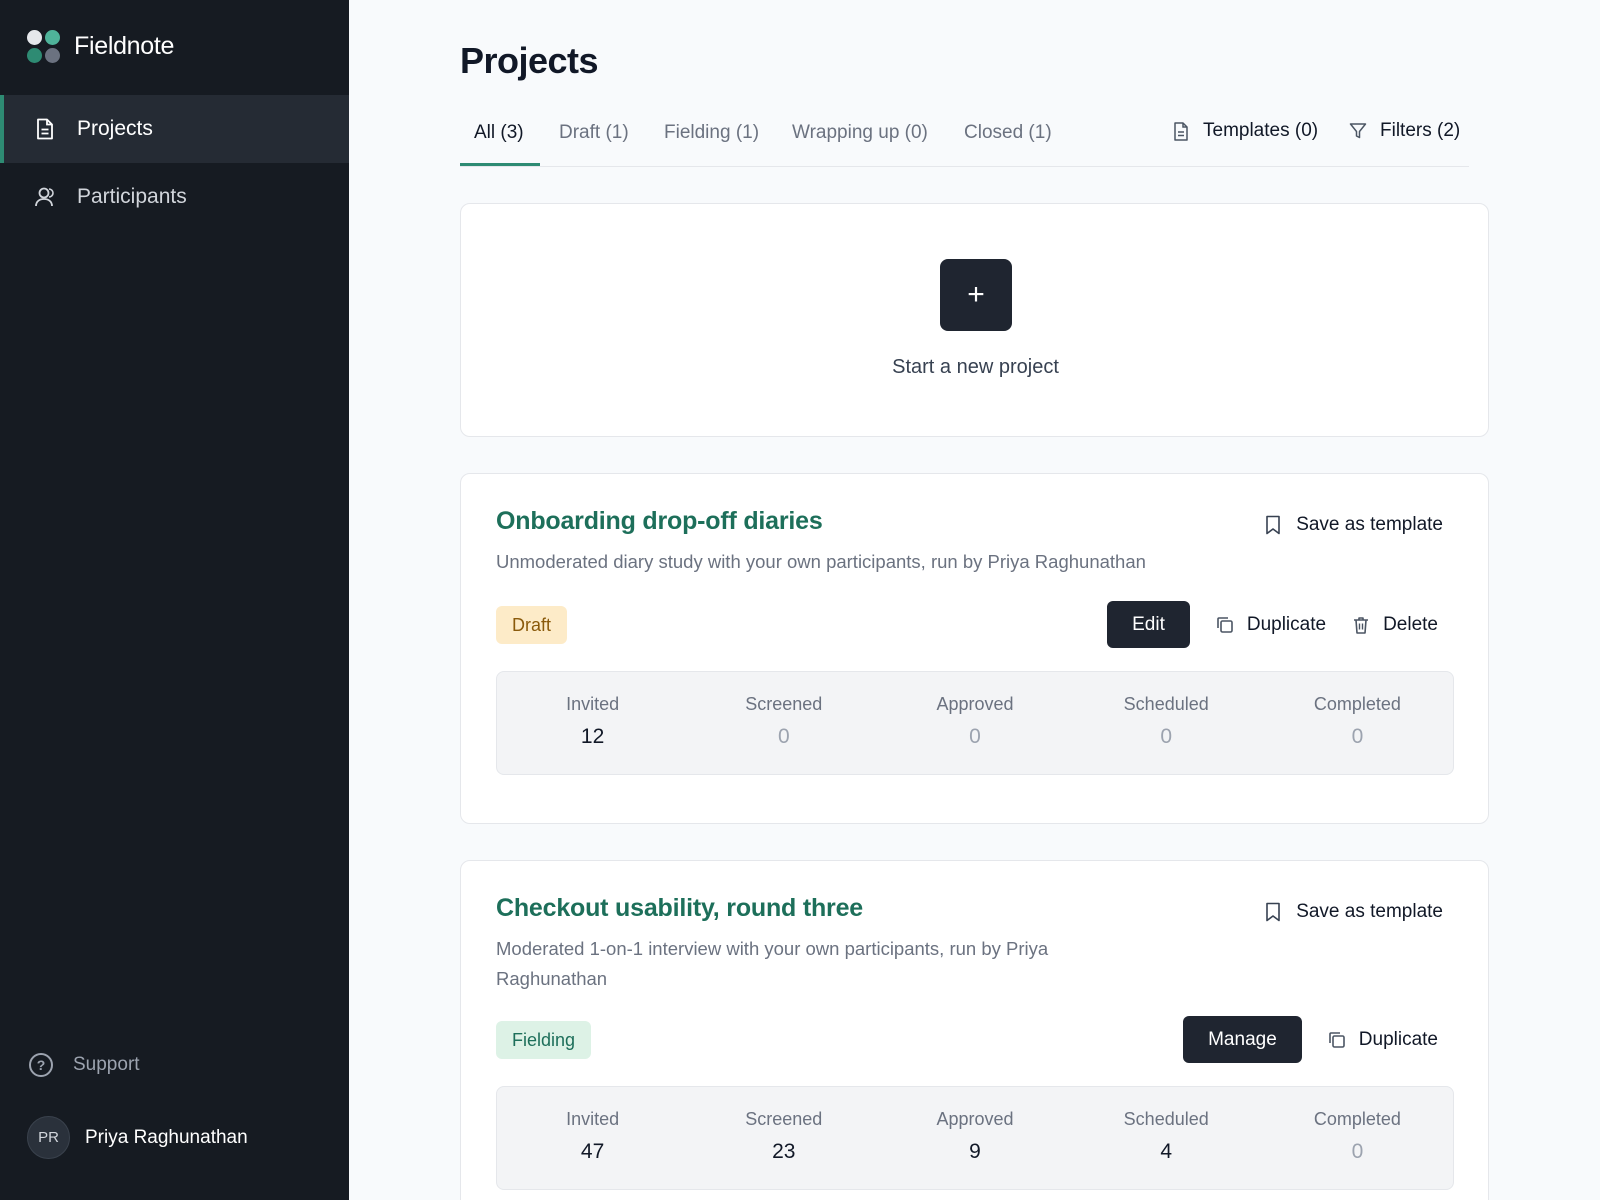  I want to click on stat-value: 47, so click(592, 1151).